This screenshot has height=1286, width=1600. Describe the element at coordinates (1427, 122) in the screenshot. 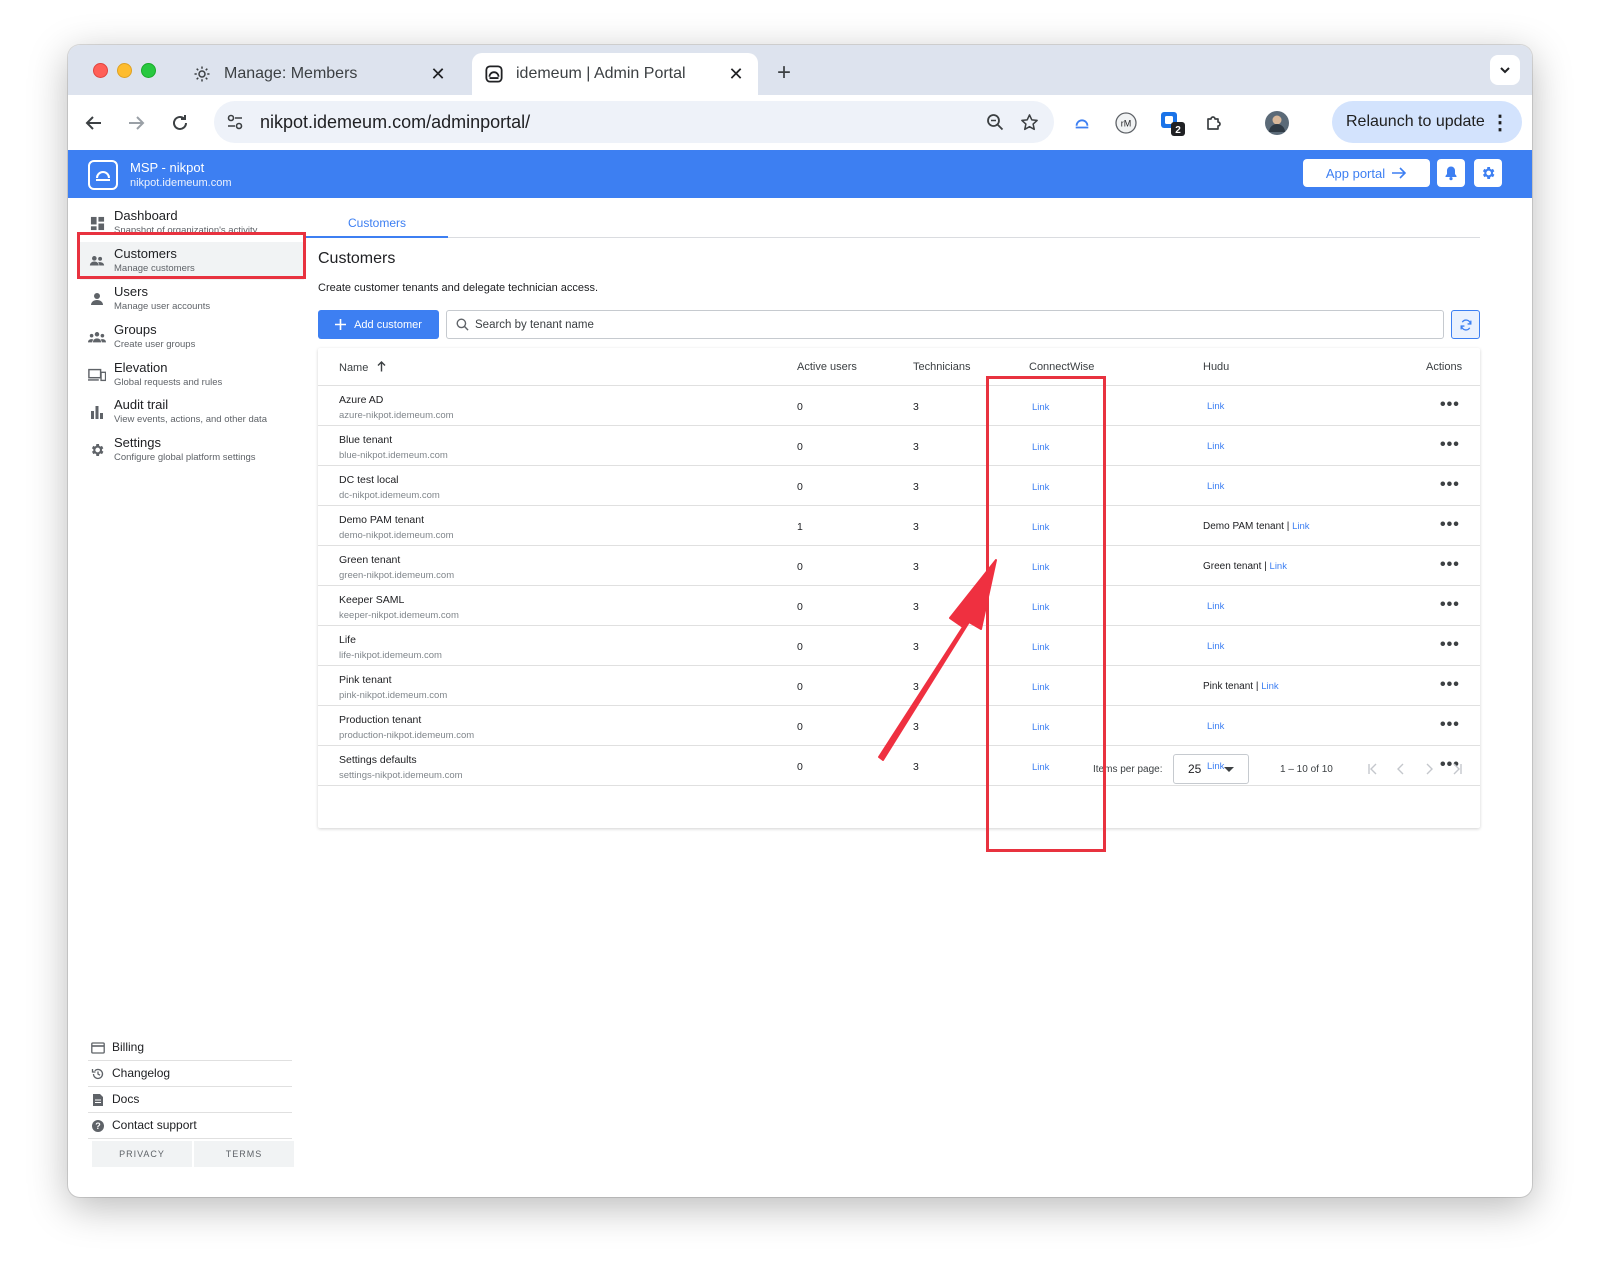

I see `relaunch-to-update-button: Relaunch to update ⋮` at that location.